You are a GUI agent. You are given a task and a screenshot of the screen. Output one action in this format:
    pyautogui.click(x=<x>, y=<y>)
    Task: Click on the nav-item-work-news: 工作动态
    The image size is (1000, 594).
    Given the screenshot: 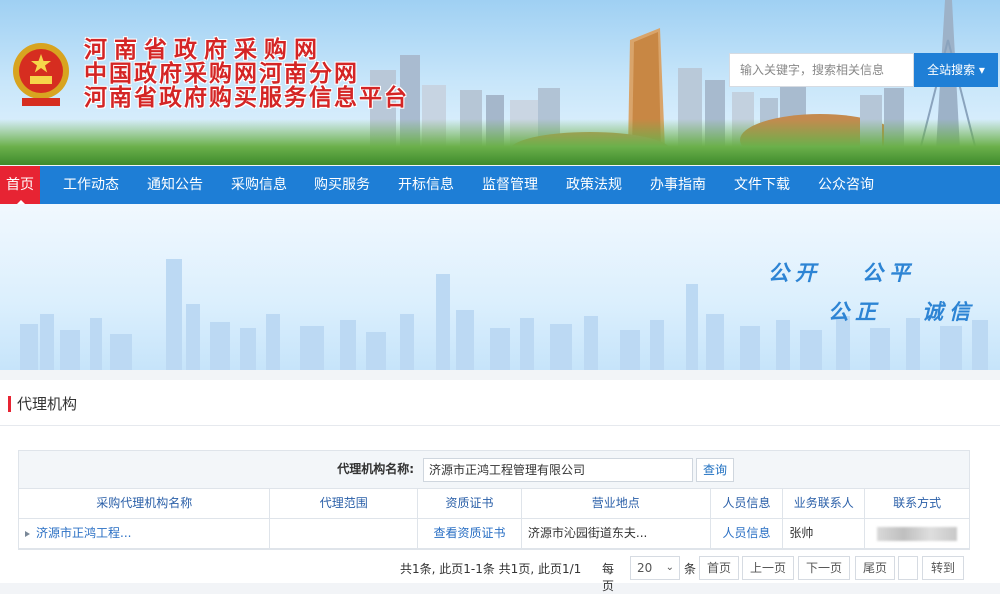 What is the action you would take?
    pyautogui.click(x=91, y=185)
    